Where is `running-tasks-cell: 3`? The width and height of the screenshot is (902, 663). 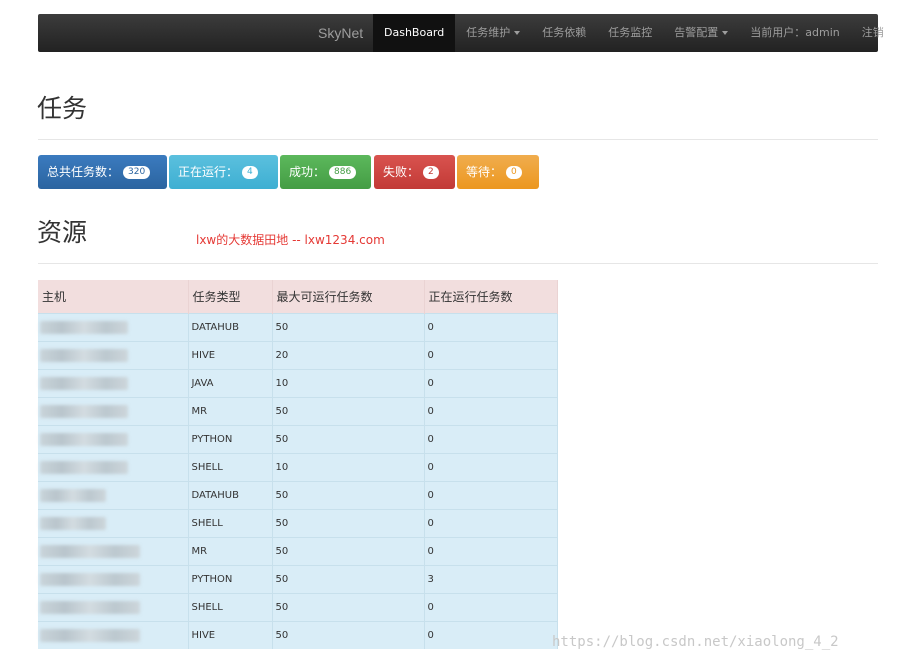 running-tasks-cell: 3 is located at coordinates (491, 579).